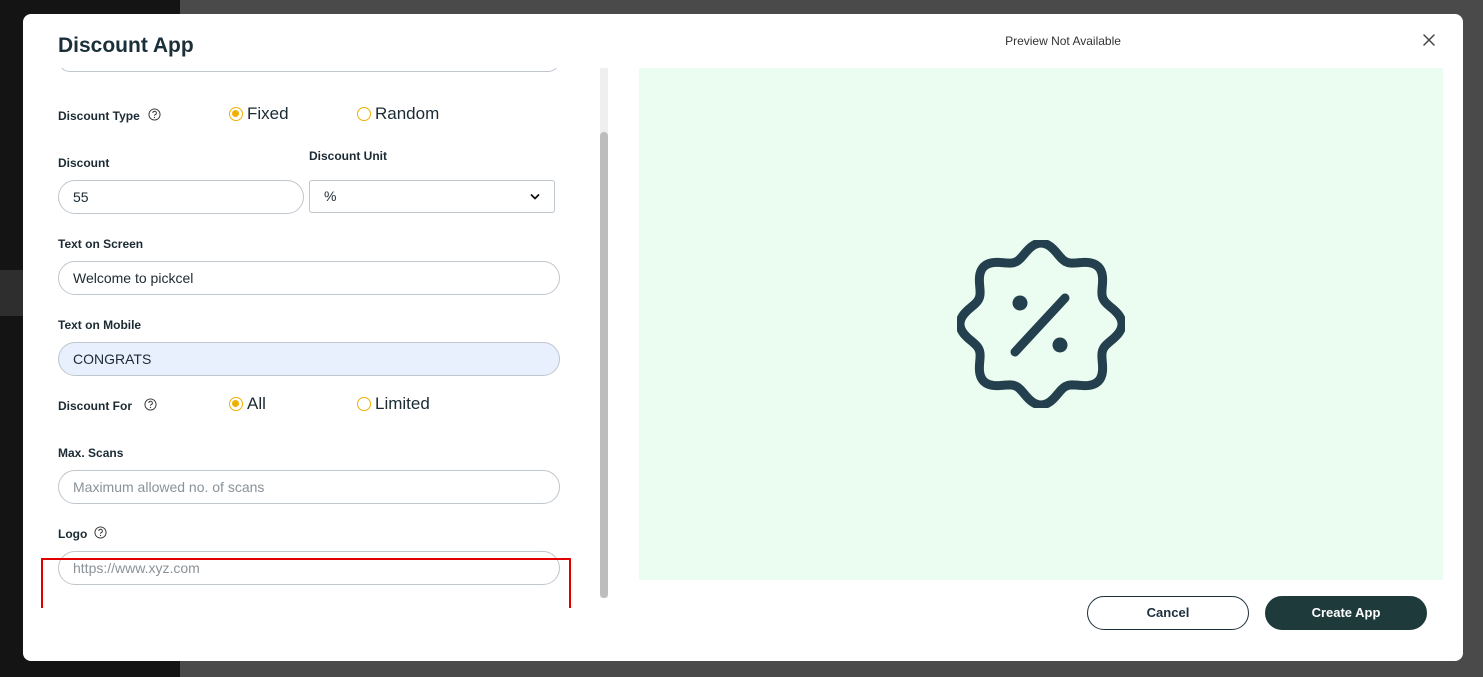 The image size is (1483, 677). I want to click on radio-random: Random, so click(398, 114).